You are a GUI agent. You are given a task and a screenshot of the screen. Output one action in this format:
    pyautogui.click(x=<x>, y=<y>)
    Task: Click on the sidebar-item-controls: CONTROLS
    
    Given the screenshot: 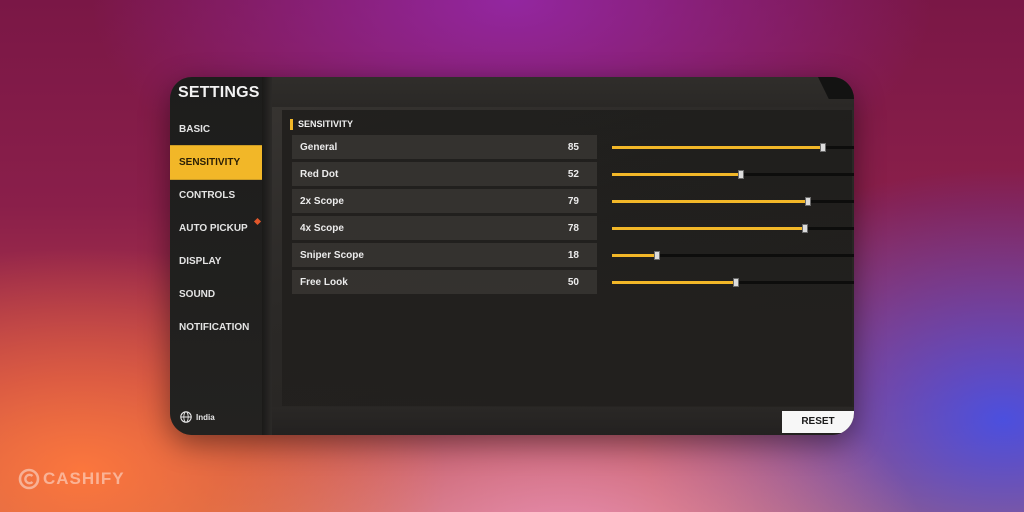 What is the action you would take?
    pyautogui.click(x=216, y=195)
    